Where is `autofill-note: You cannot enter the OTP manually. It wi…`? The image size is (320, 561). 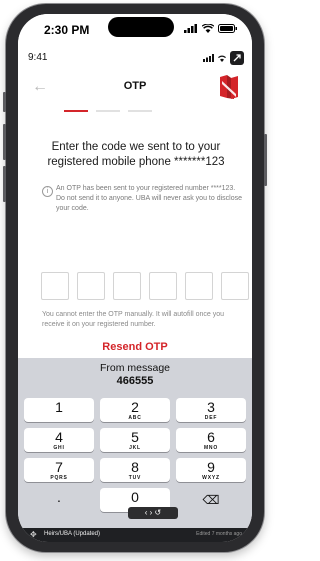 autofill-note: You cannot enter the OTP manually. It wi… is located at coordinates (133, 319).